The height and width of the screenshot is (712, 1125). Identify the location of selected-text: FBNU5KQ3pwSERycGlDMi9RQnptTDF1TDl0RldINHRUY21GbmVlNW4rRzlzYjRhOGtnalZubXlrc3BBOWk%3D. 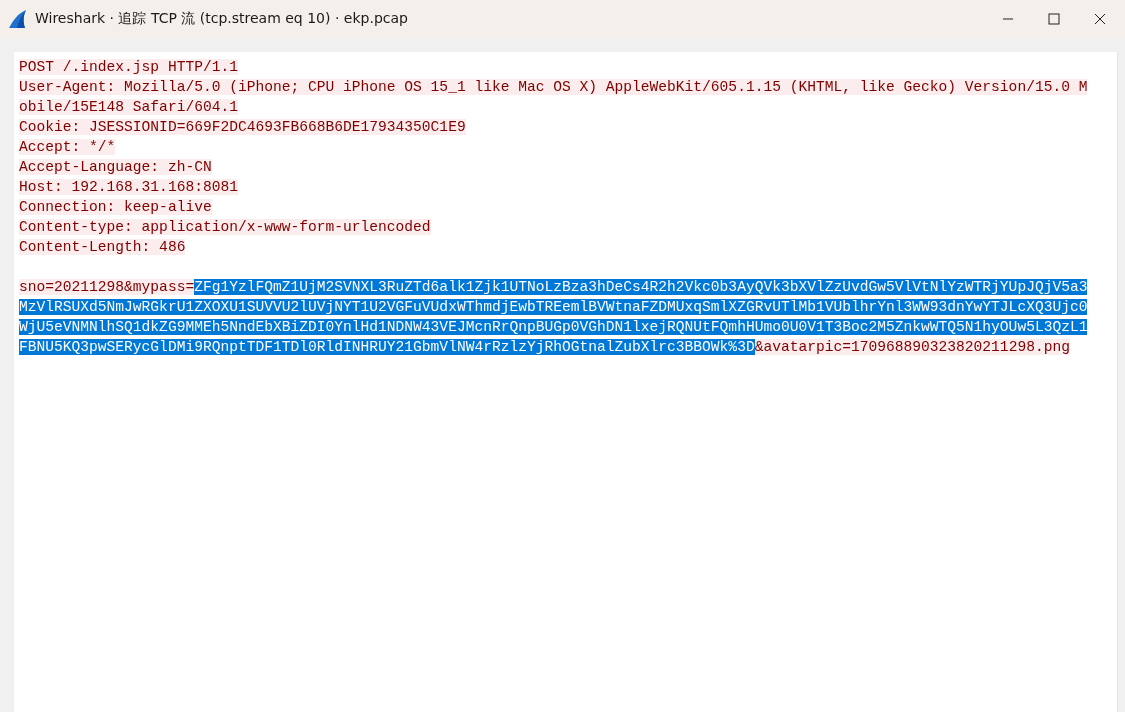
(387, 347).